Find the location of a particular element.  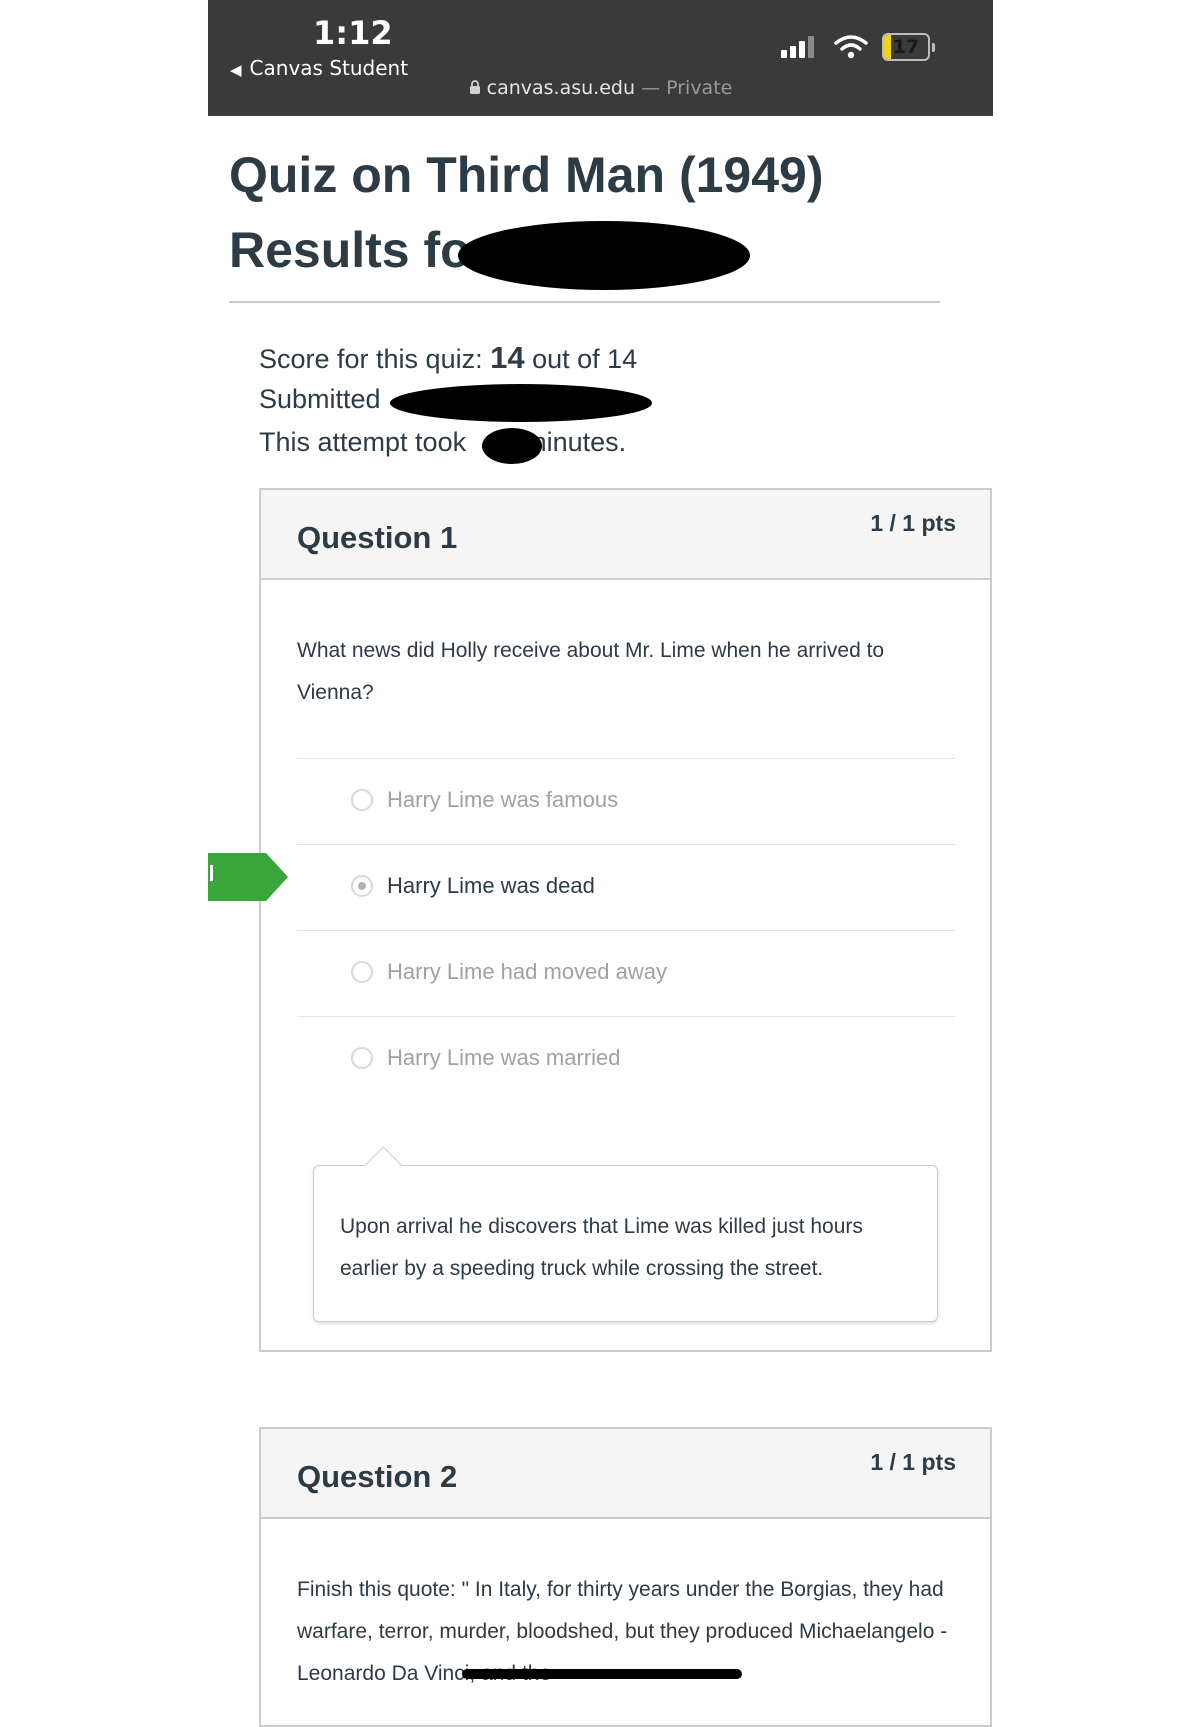

answer-label: Harry Lime was famous is located at coordinates (503, 799).